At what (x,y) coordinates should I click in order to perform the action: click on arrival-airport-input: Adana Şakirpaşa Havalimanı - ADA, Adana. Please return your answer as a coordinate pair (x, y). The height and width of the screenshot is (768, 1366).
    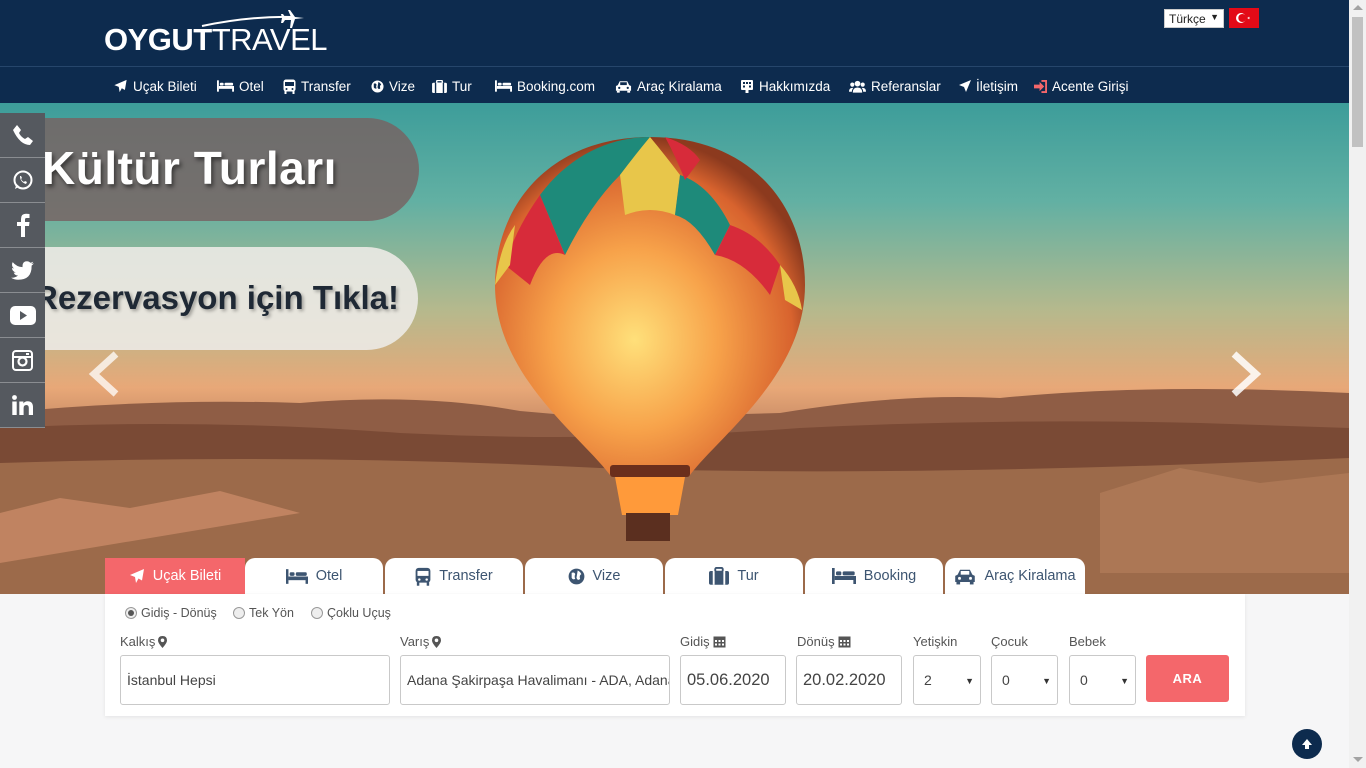
    Looking at the image, I should click on (535, 680).